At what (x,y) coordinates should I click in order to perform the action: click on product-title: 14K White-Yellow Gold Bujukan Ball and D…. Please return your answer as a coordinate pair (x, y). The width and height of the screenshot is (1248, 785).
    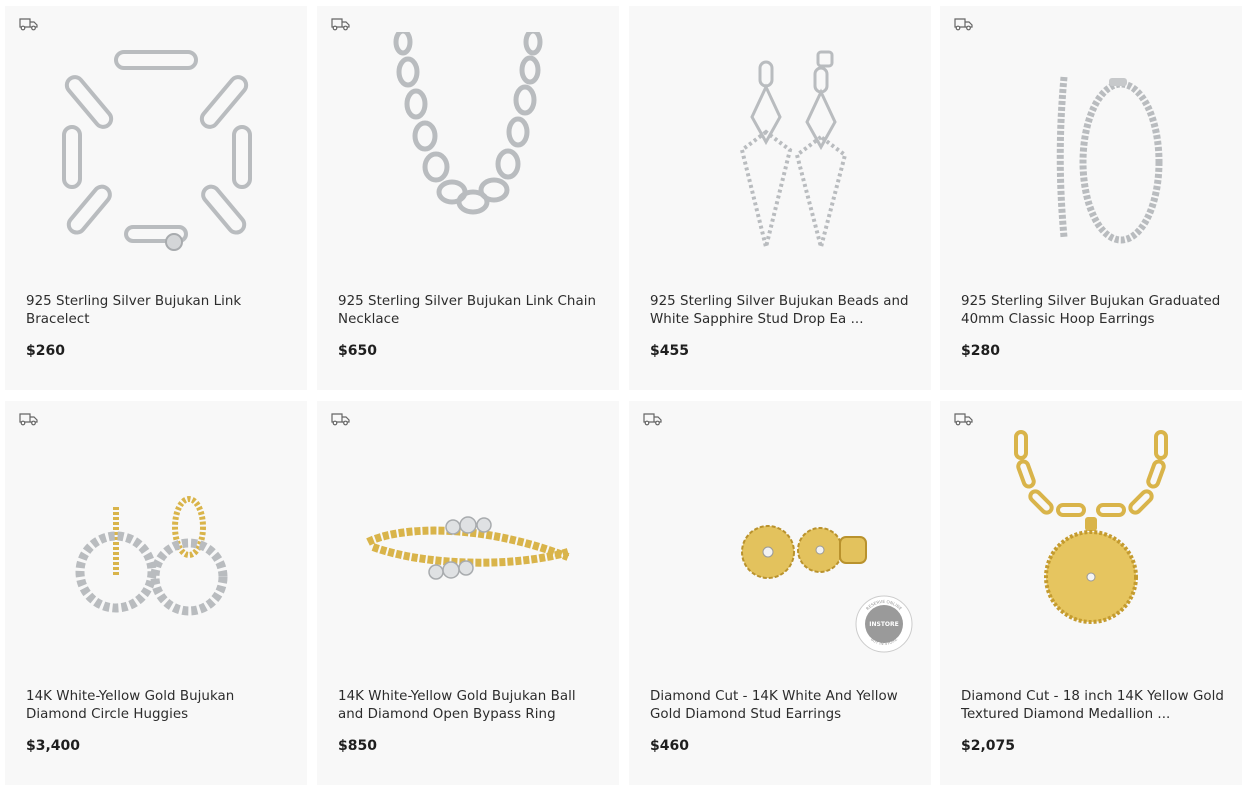
    Looking at the image, I should click on (469, 706).